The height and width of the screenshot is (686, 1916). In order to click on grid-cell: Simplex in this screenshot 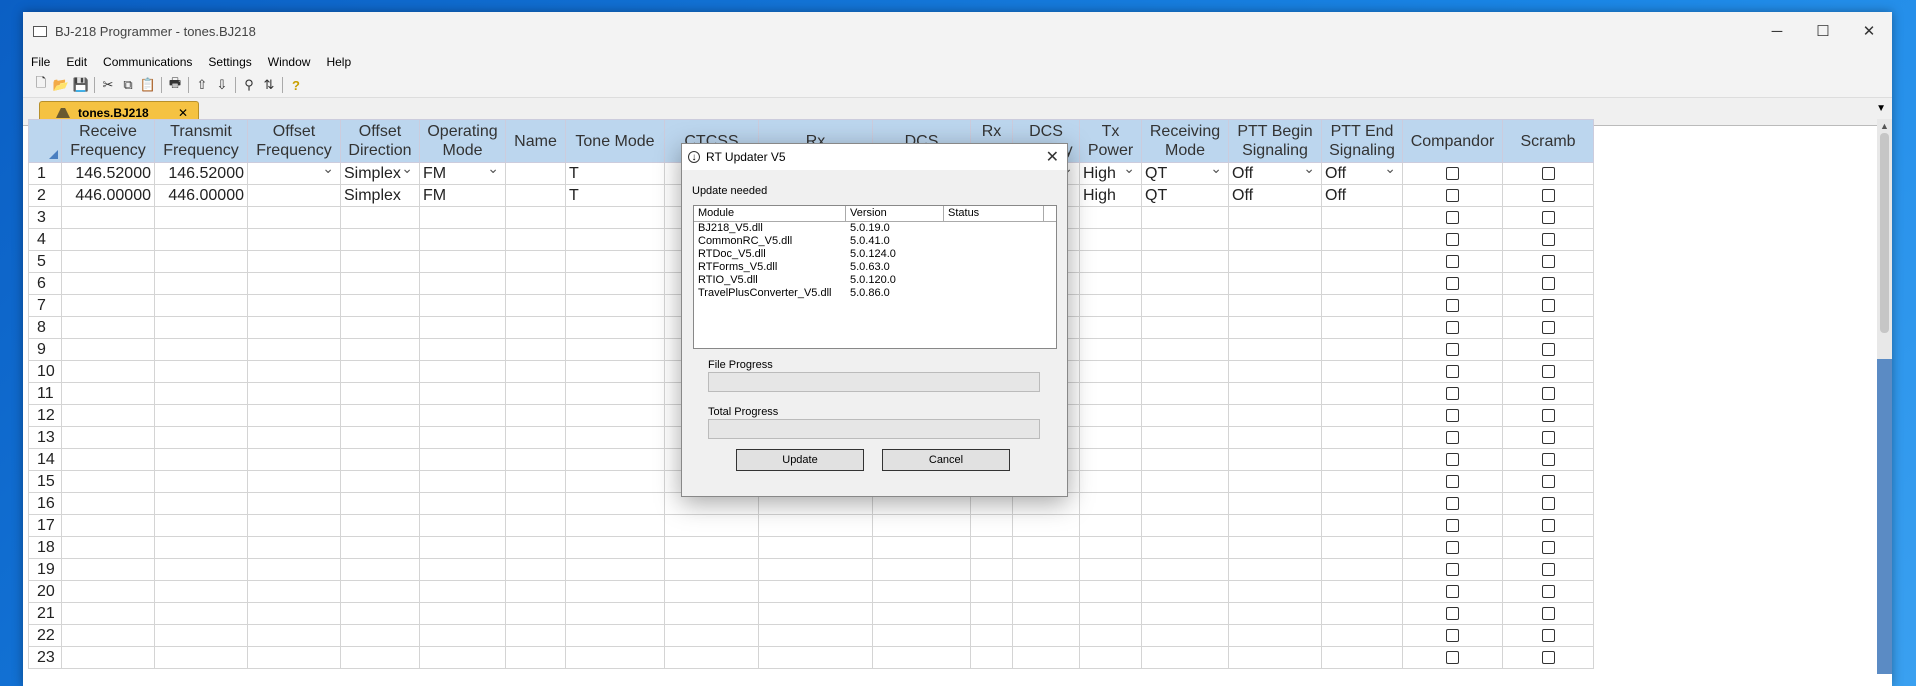, I will do `click(380, 173)`.